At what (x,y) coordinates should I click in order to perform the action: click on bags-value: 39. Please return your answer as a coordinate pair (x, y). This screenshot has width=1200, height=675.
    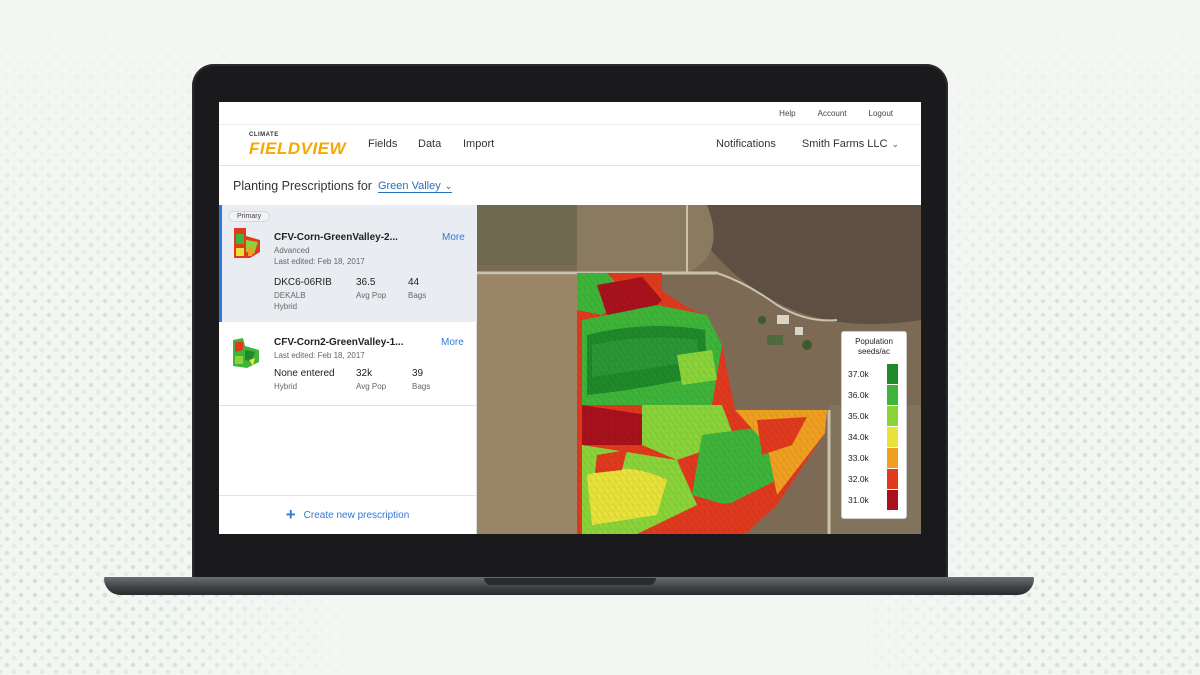
    Looking at the image, I should click on (418, 373).